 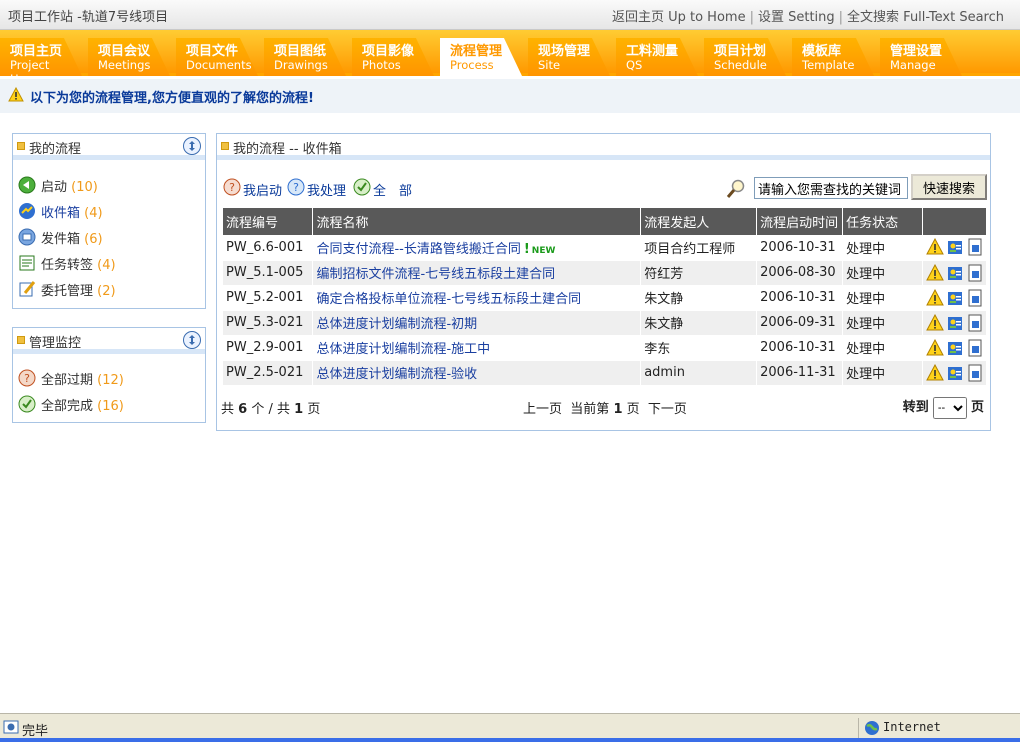 I want to click on process-name-link: 编制招标文件流程-七号线五标段土建合同, so click(x=435, y=274).